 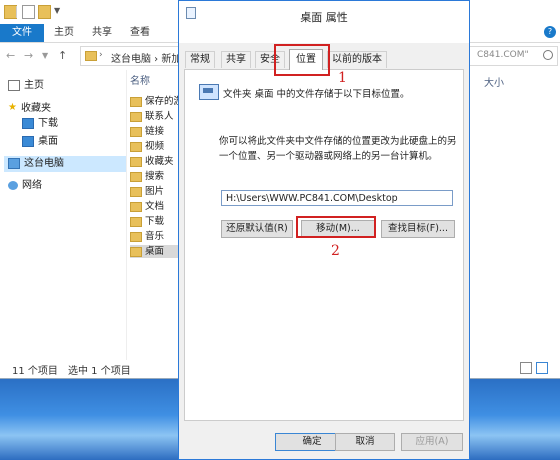 What do you see at coordinates (99, 371) in the screenshot?
I see `selection-count: 选中 1 个项目` at bounding box center [99, 371].